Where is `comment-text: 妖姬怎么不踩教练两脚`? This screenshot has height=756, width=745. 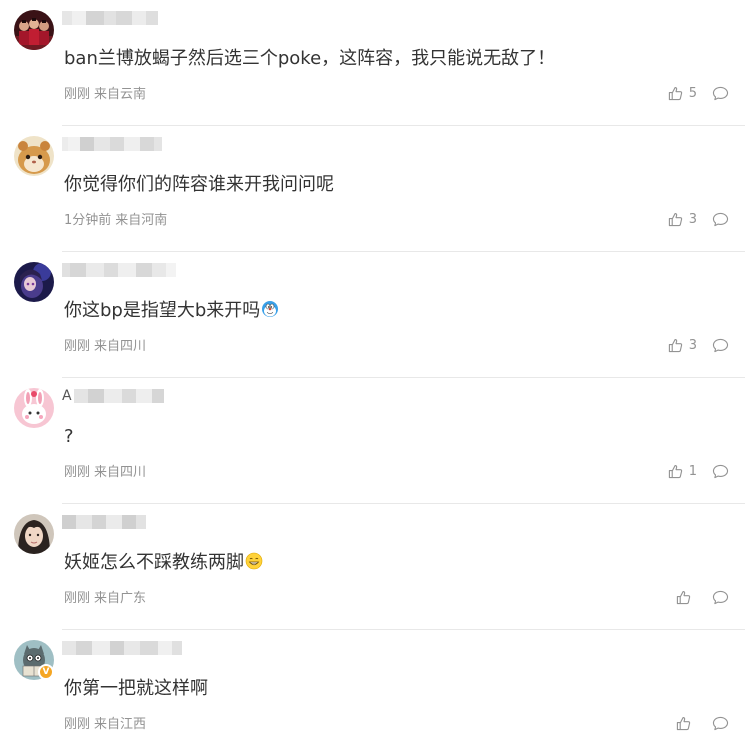 comment-text: 妖姬怎么不踩教练两脚 is located at coordinates (163, 563).